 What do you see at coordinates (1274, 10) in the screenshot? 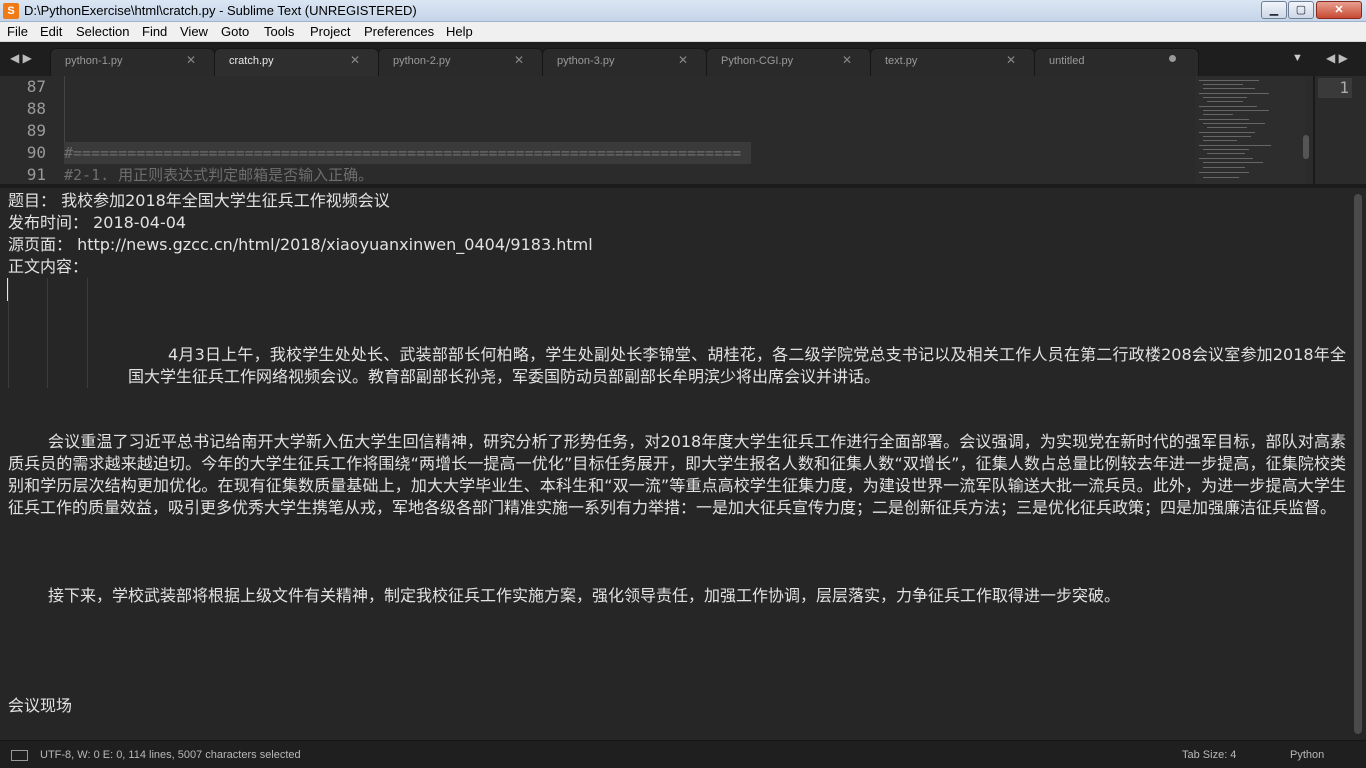
I see `minimize-button: ▁` at bounding box center [1274, 10].